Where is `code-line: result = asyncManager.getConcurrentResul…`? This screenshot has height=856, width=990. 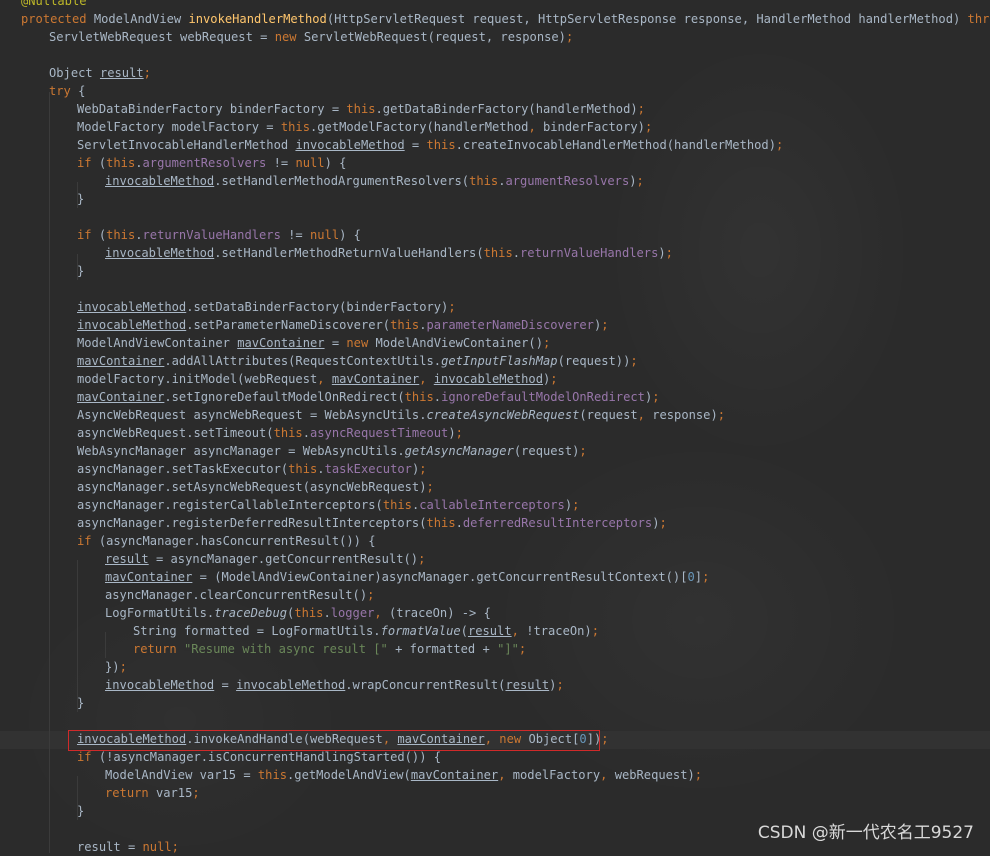 code-line: result = asyncManager.getConcurrentResul… is located at coordinates (265, 559).